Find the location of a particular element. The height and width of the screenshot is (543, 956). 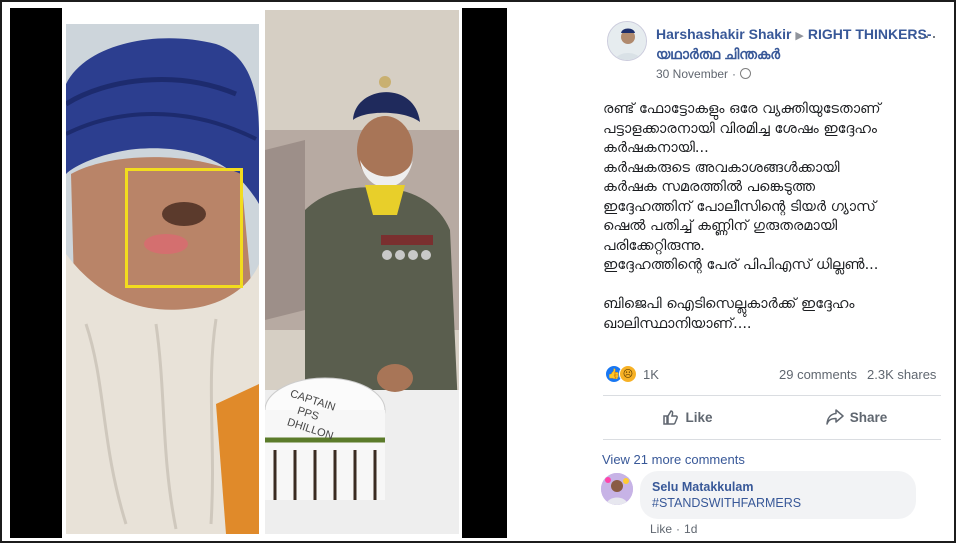

like-label: Like is located at coordinates (699, 417).